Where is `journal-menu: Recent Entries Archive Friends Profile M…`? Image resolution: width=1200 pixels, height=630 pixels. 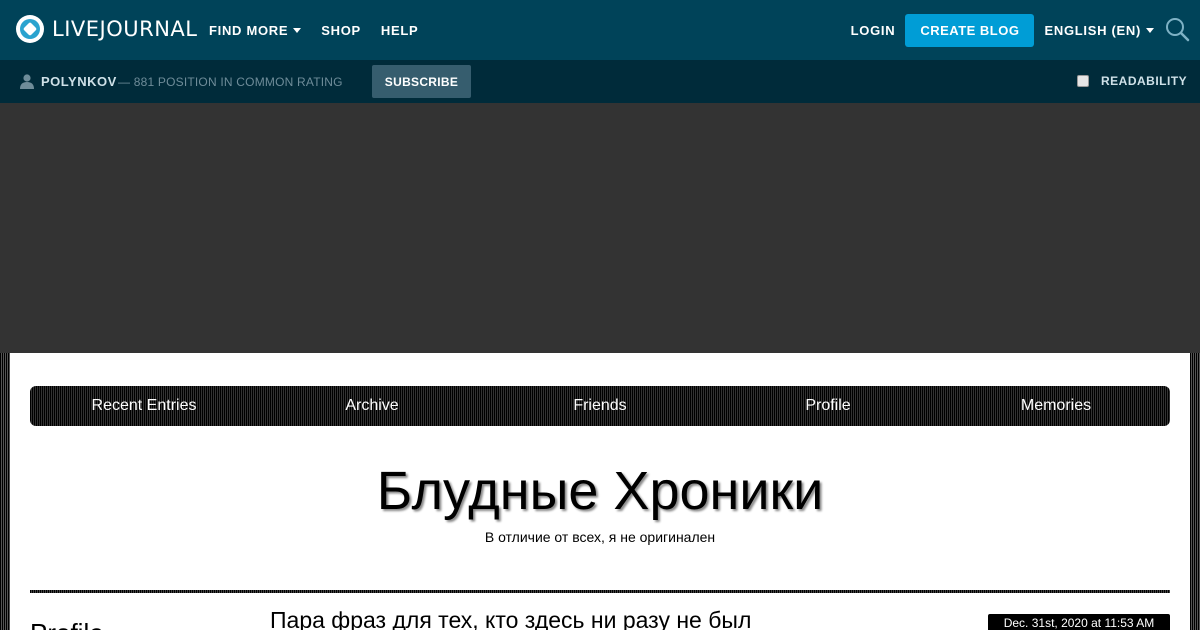
journal-menu: Recent Entries Archive Friends Profile M… is located at coordinates (600, 406).